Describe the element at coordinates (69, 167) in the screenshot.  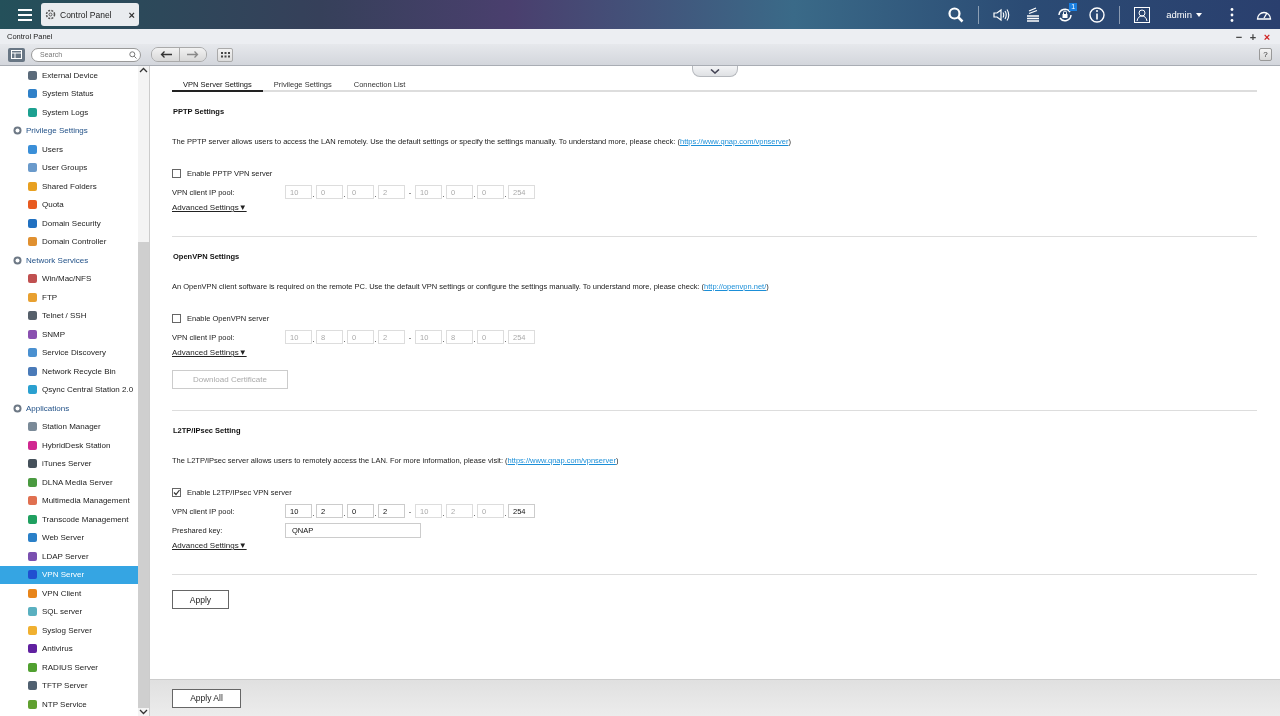
I see `sidebar-item: User Groups` at that location.